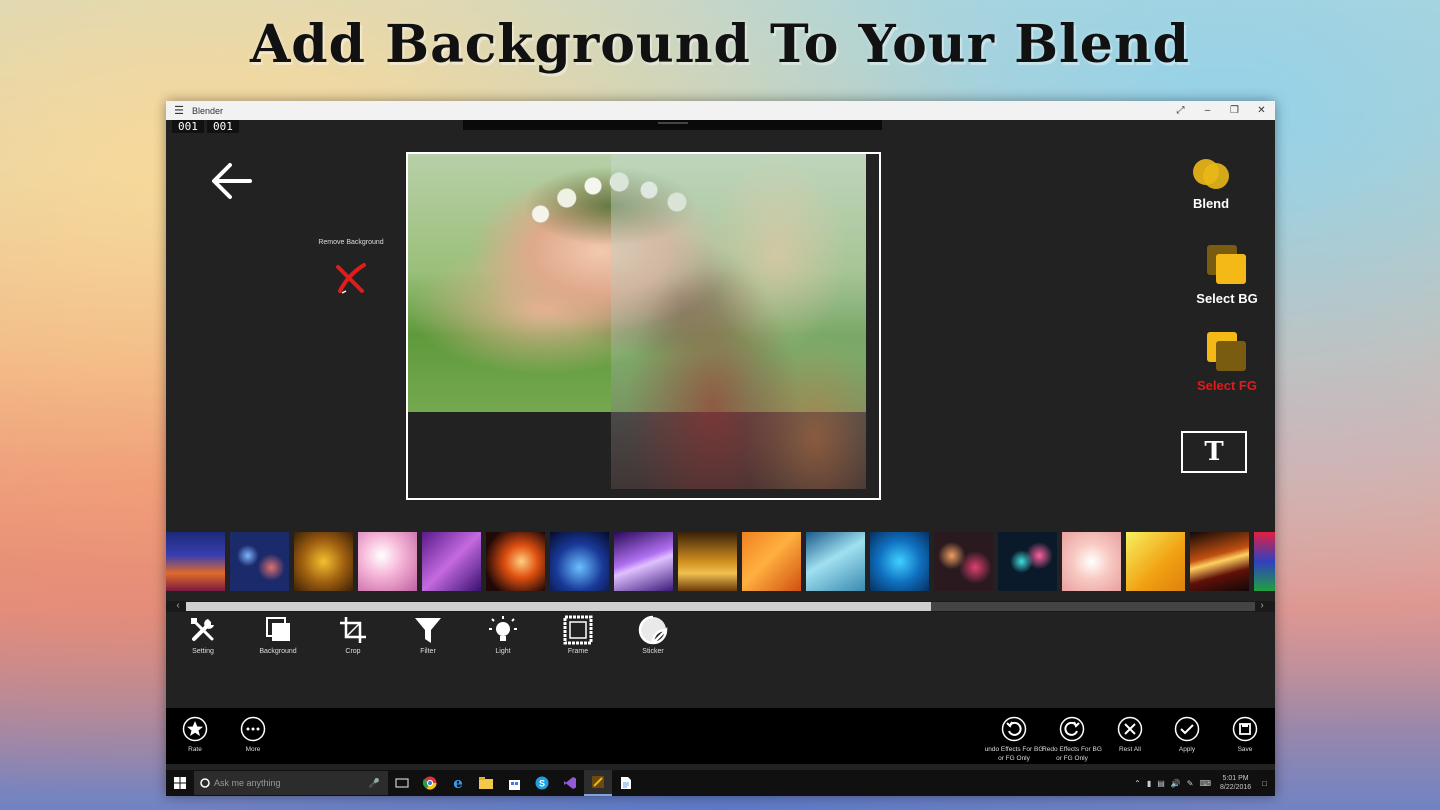 The height and width of the screenshot is (810, 1440). Describe the element at coordinates (458, 783) in the screenshot. I see `edge-icon: e` at that location.